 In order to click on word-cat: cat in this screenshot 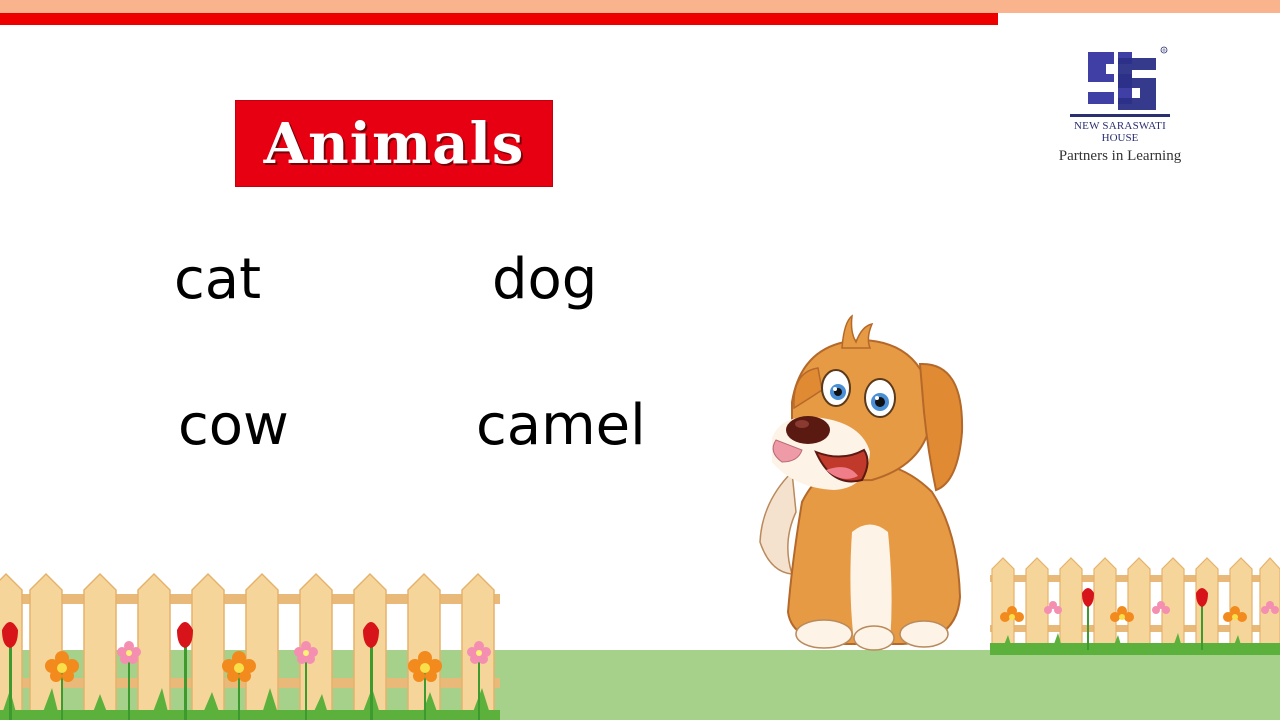, I will do `click(218, 279)`.